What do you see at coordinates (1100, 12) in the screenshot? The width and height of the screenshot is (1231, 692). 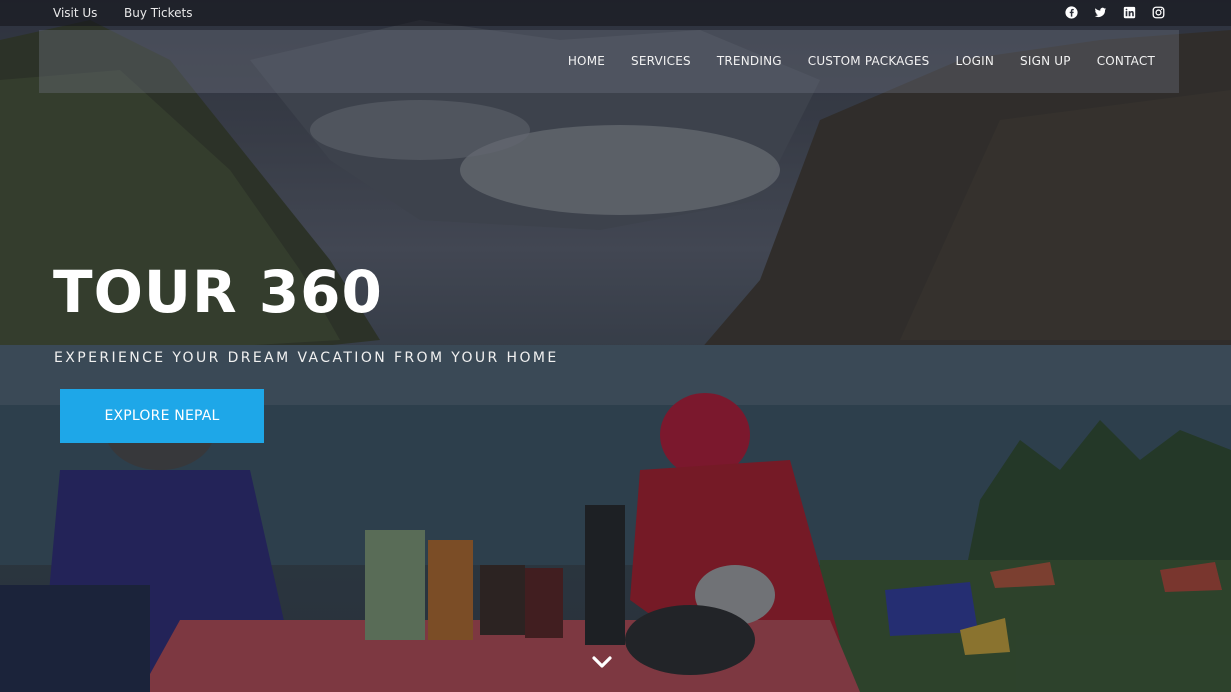 I see `twitter-icon` at bounding box center [1100, 12].